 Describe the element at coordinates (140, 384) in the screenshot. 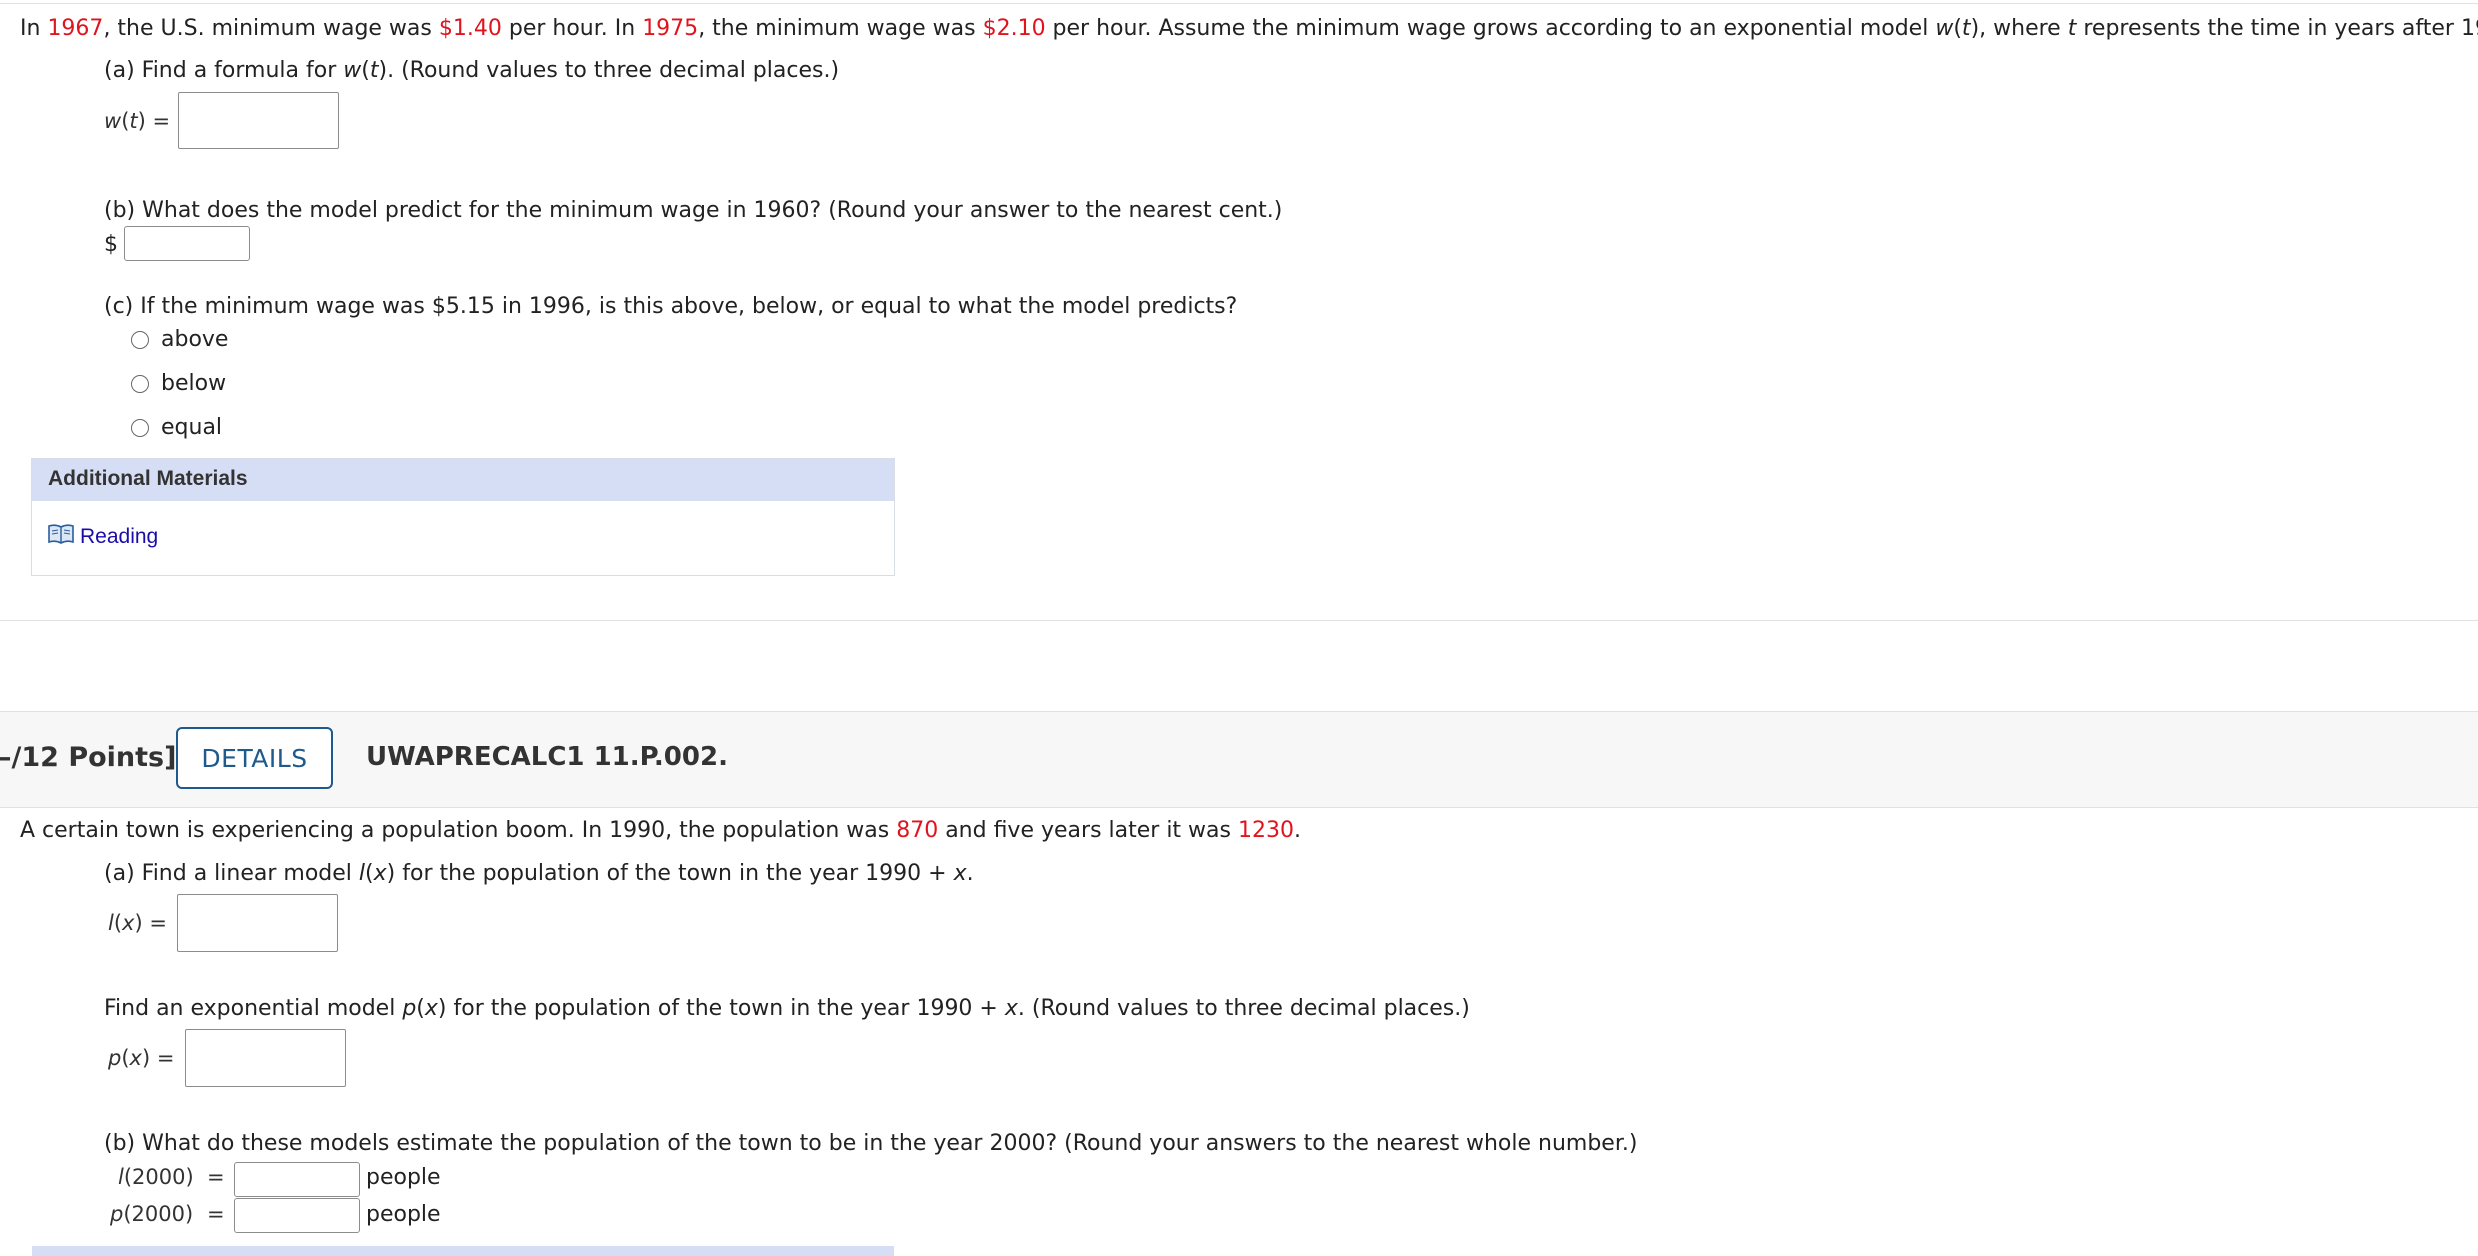

I see `radio-below` at that location.